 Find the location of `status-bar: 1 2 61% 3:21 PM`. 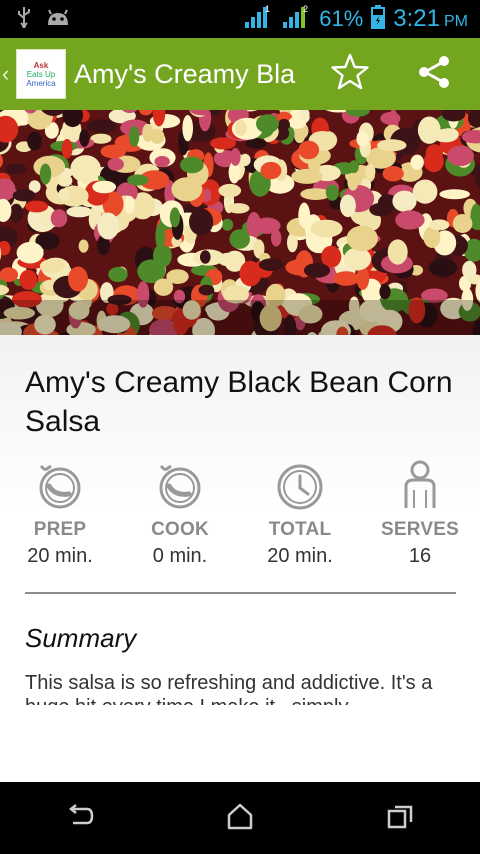

status-bar: 1 2 61% 3:21 PM is located at coordinates (240, 19).